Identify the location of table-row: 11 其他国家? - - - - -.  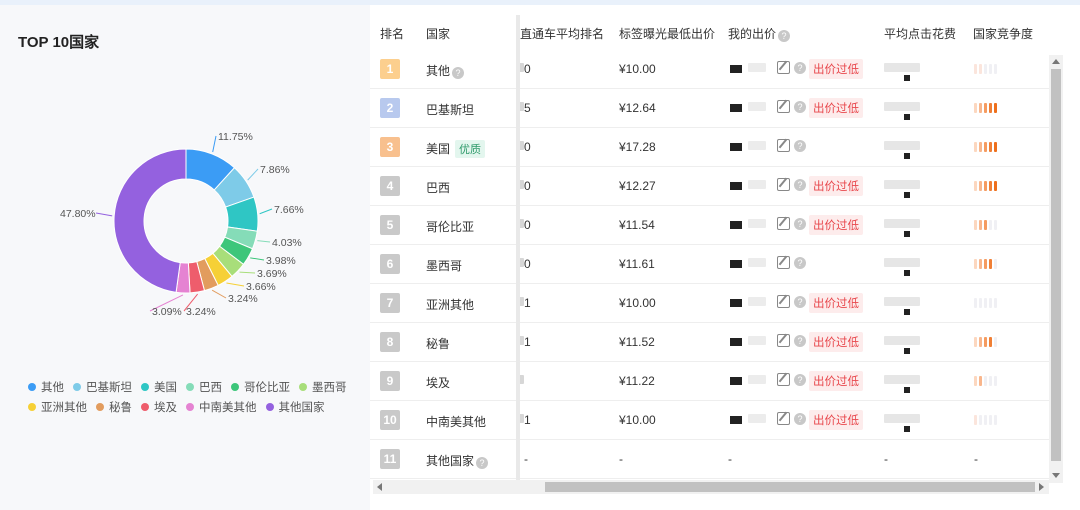
(710, 459).